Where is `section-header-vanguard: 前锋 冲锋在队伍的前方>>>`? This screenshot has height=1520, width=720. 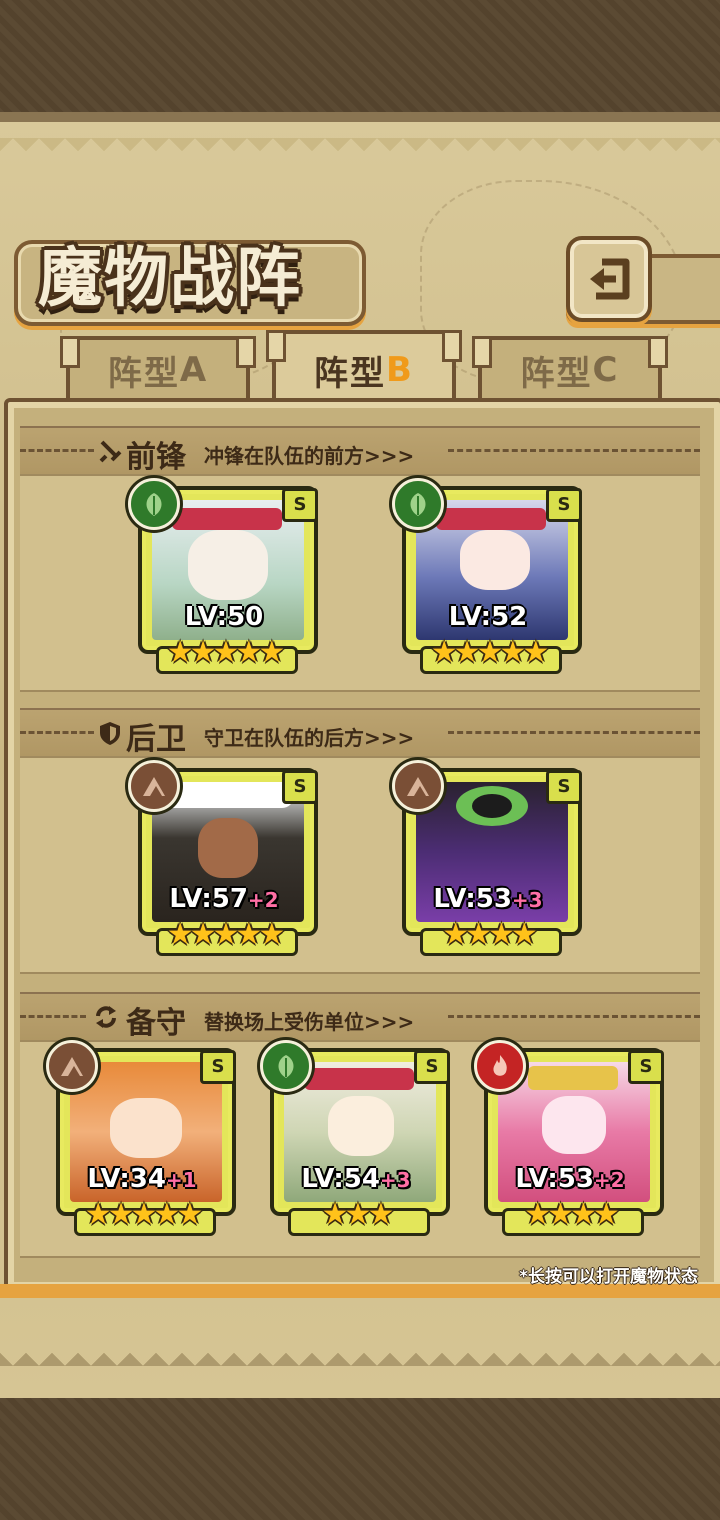 section-header-vanguard: 前锋 冲锋在队伍的前方>>> is located at coordinates (360, 451).